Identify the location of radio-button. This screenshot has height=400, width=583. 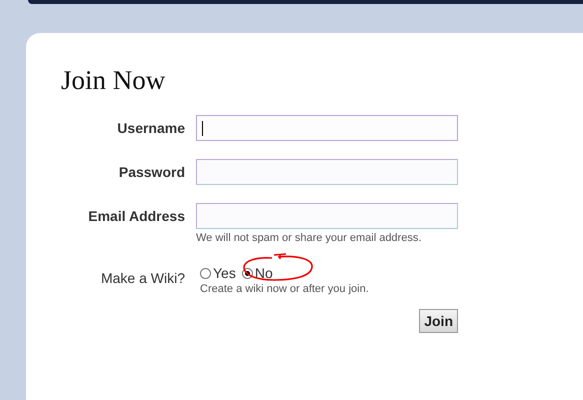
(205, 273).